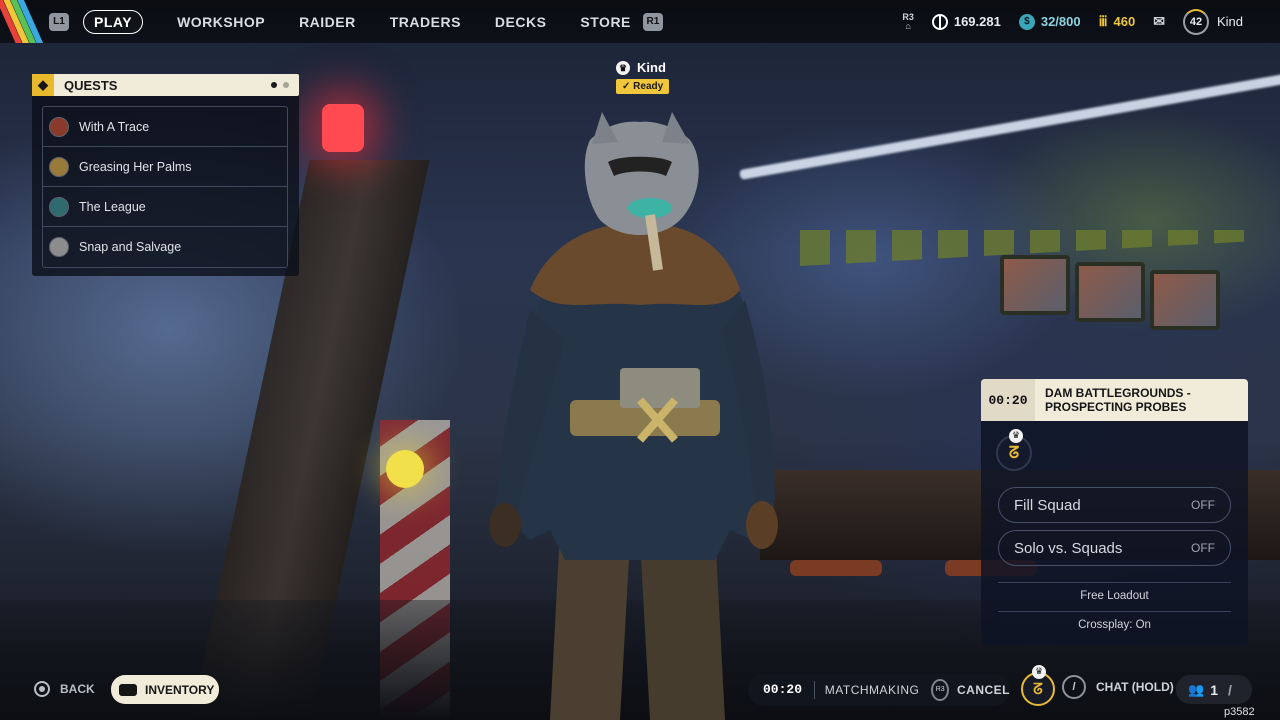  Describe the element at coordinates (1195, 21) in the screenshot. I see `level-badge: 42` at that location.